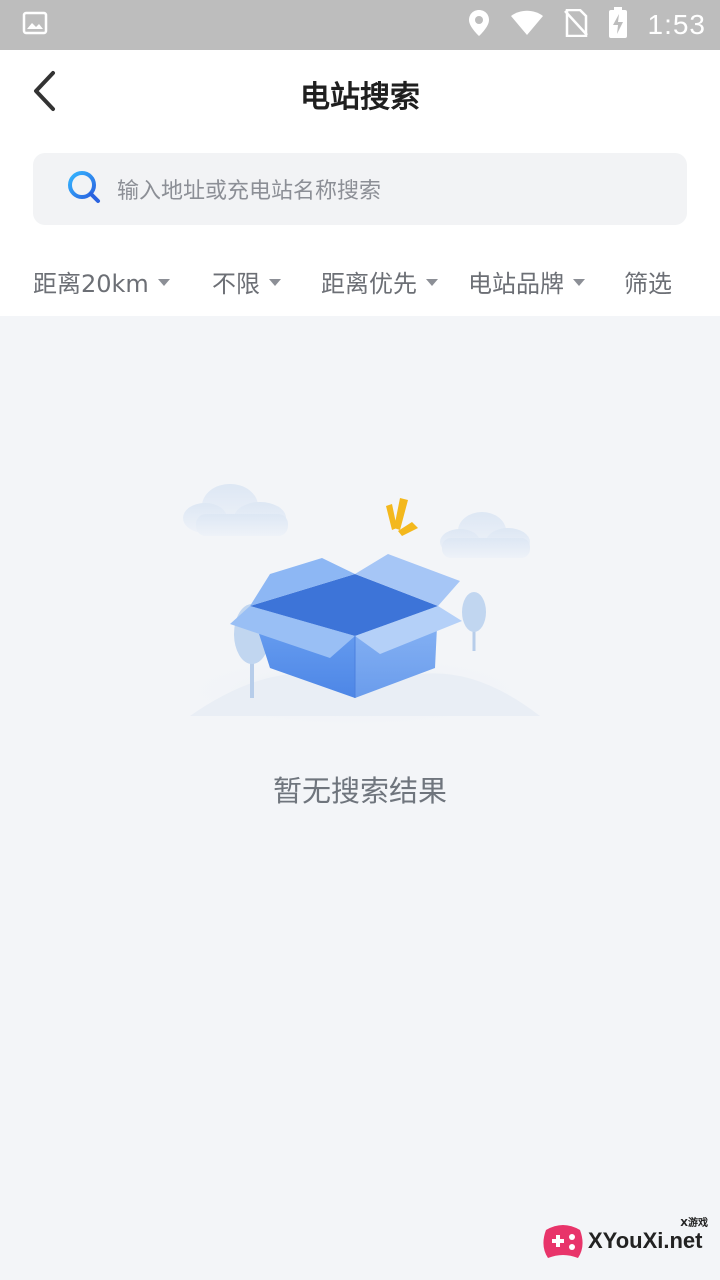 The width and height of the screenshot is (720, 1280). What do you see at coordinates (575, 24) in the screenshot?
I see `no-sim-icon` at bounding box center [575, 24].